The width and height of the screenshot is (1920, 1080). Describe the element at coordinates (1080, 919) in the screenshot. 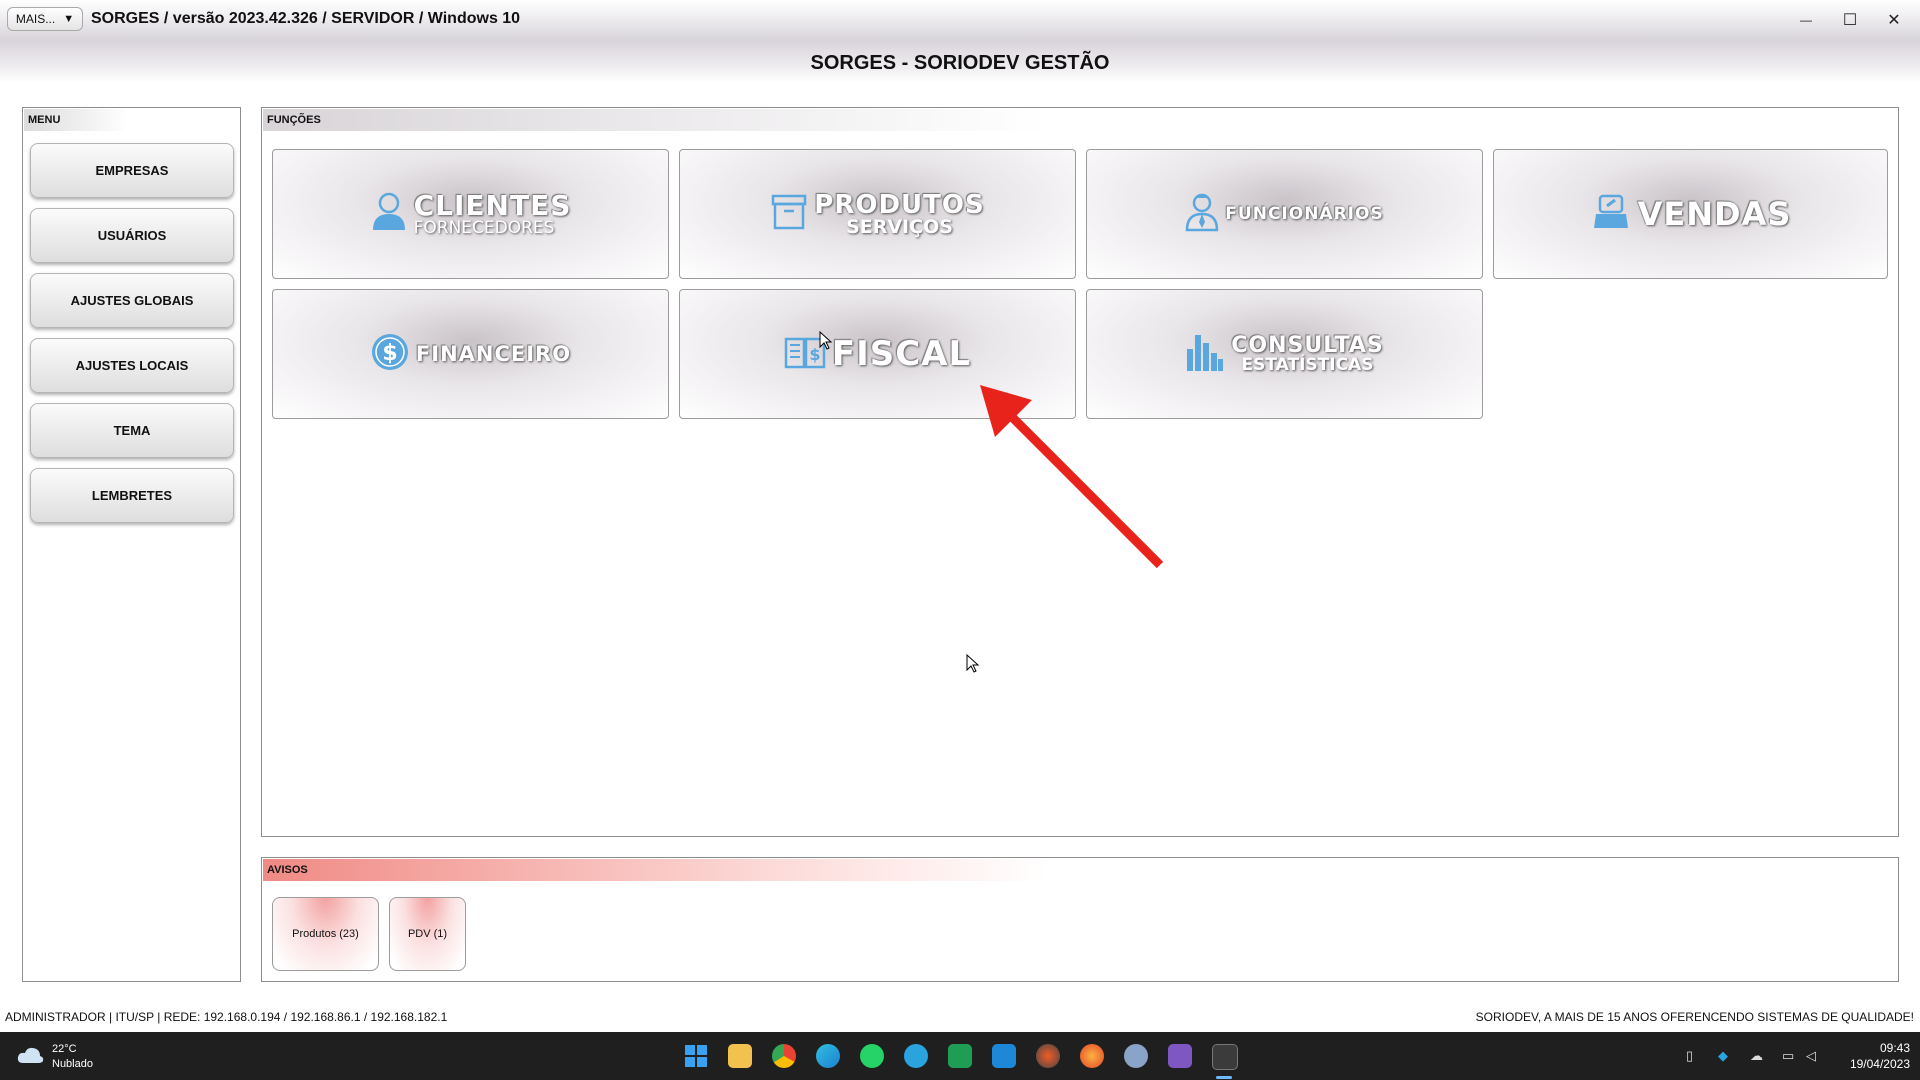

I see `avisos-panel: AVISOS Produtos (23) PDV (1)` at that location.